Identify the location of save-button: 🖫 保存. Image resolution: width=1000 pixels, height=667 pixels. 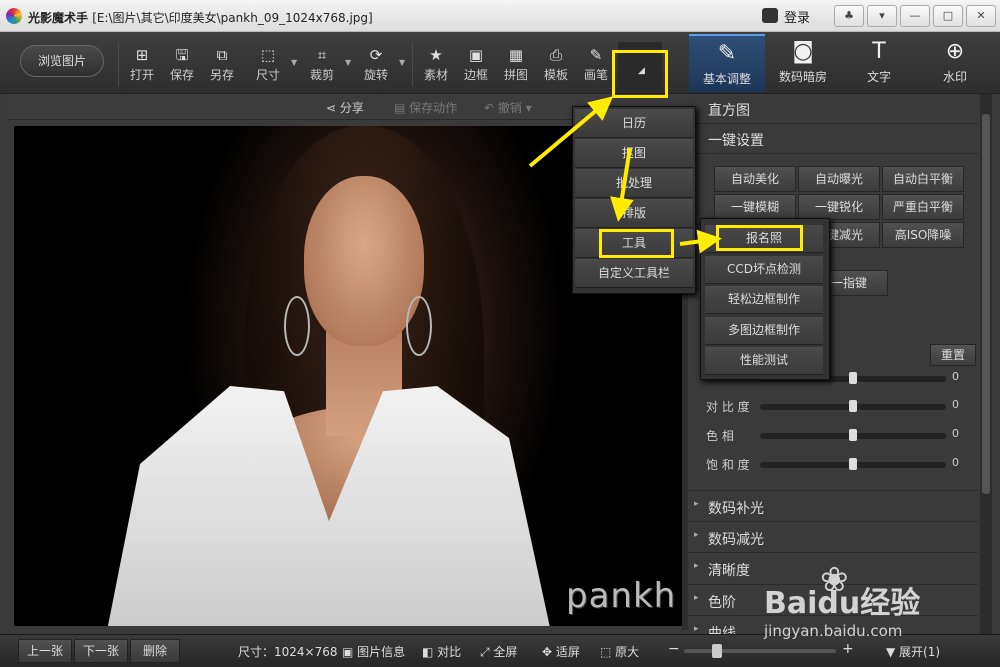
(182, 64).